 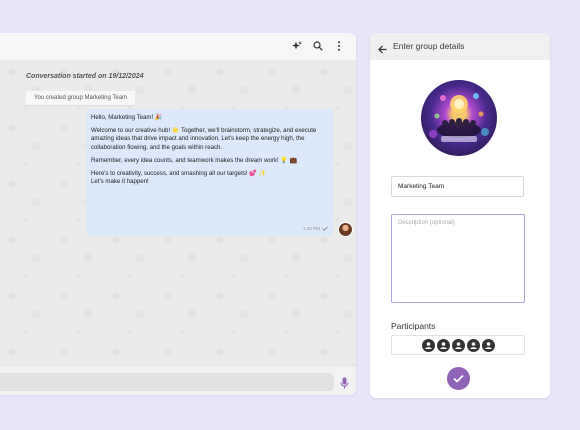 What do you see at coordinates (297, 46) in the screenshot?
I see `sparkles-icon` at bounding box center [297, 46].